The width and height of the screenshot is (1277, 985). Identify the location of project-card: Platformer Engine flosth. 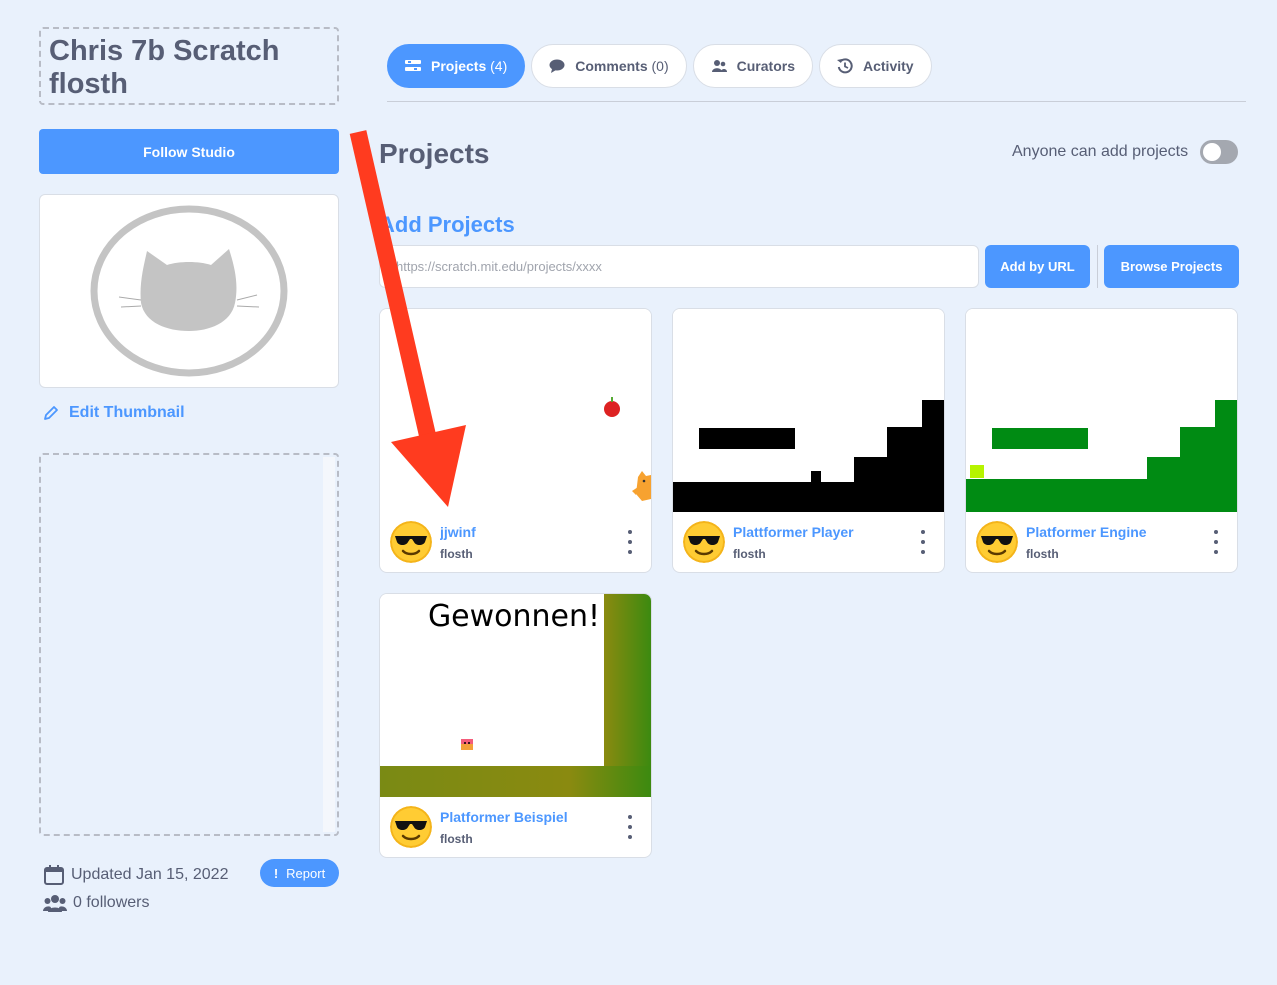
(1101, 440).